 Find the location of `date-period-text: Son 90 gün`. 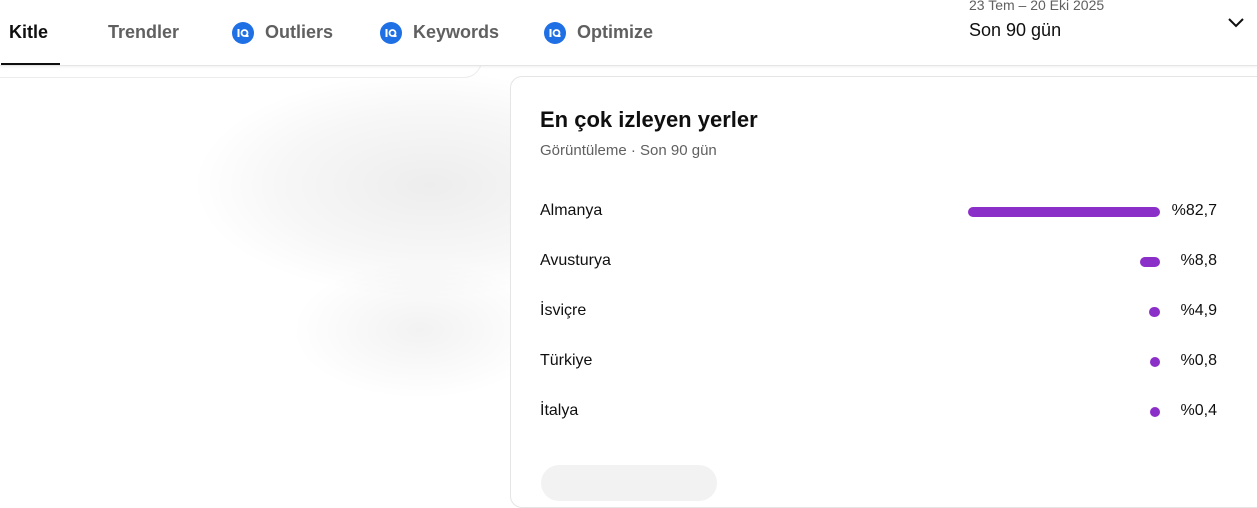

date-period-text: Son 90 gün is located at coordinates (1015, 30).